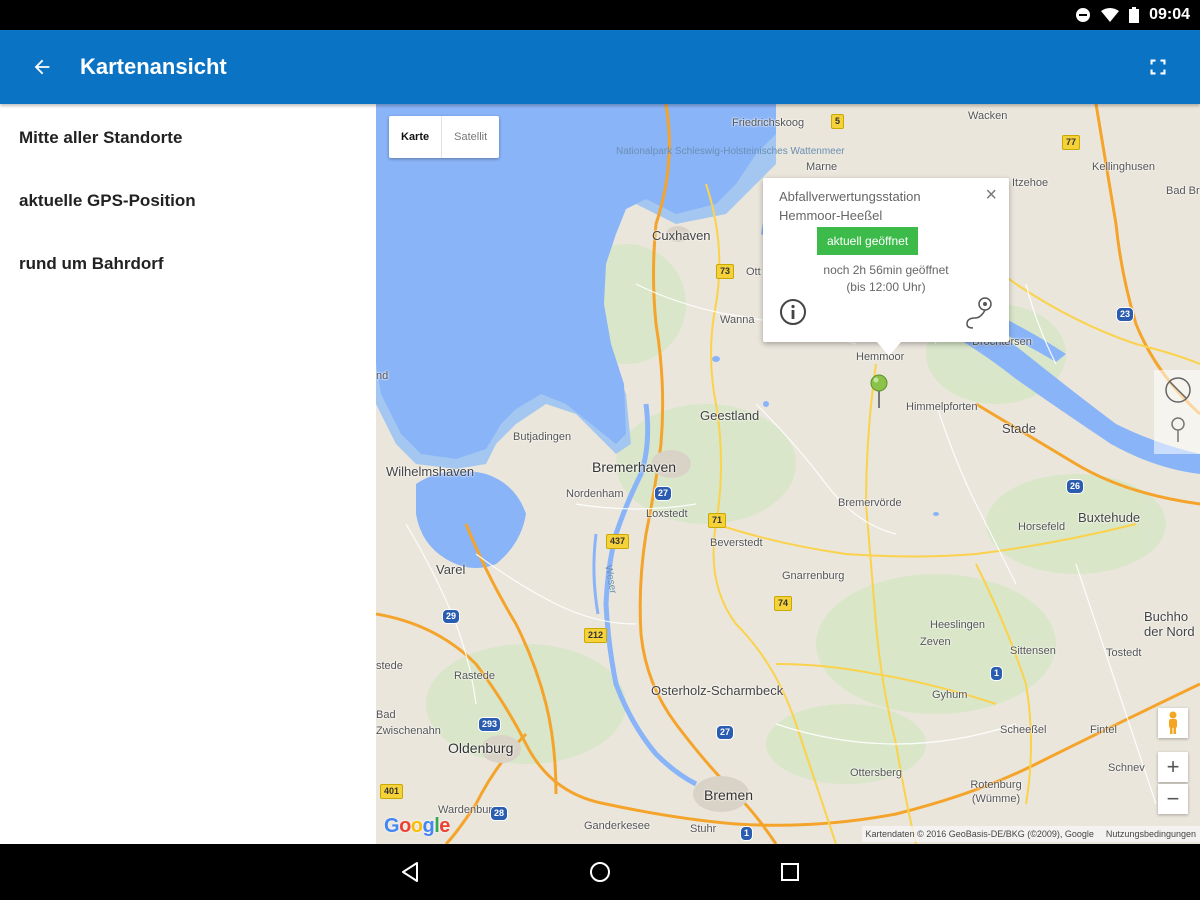 Image resolution: width=1200 pixels, height=900 pixels. What do you see at coordinates (1083, 15) in the screenshot?
I see `minus-circle-icon` at bounding box center [1083, 15].